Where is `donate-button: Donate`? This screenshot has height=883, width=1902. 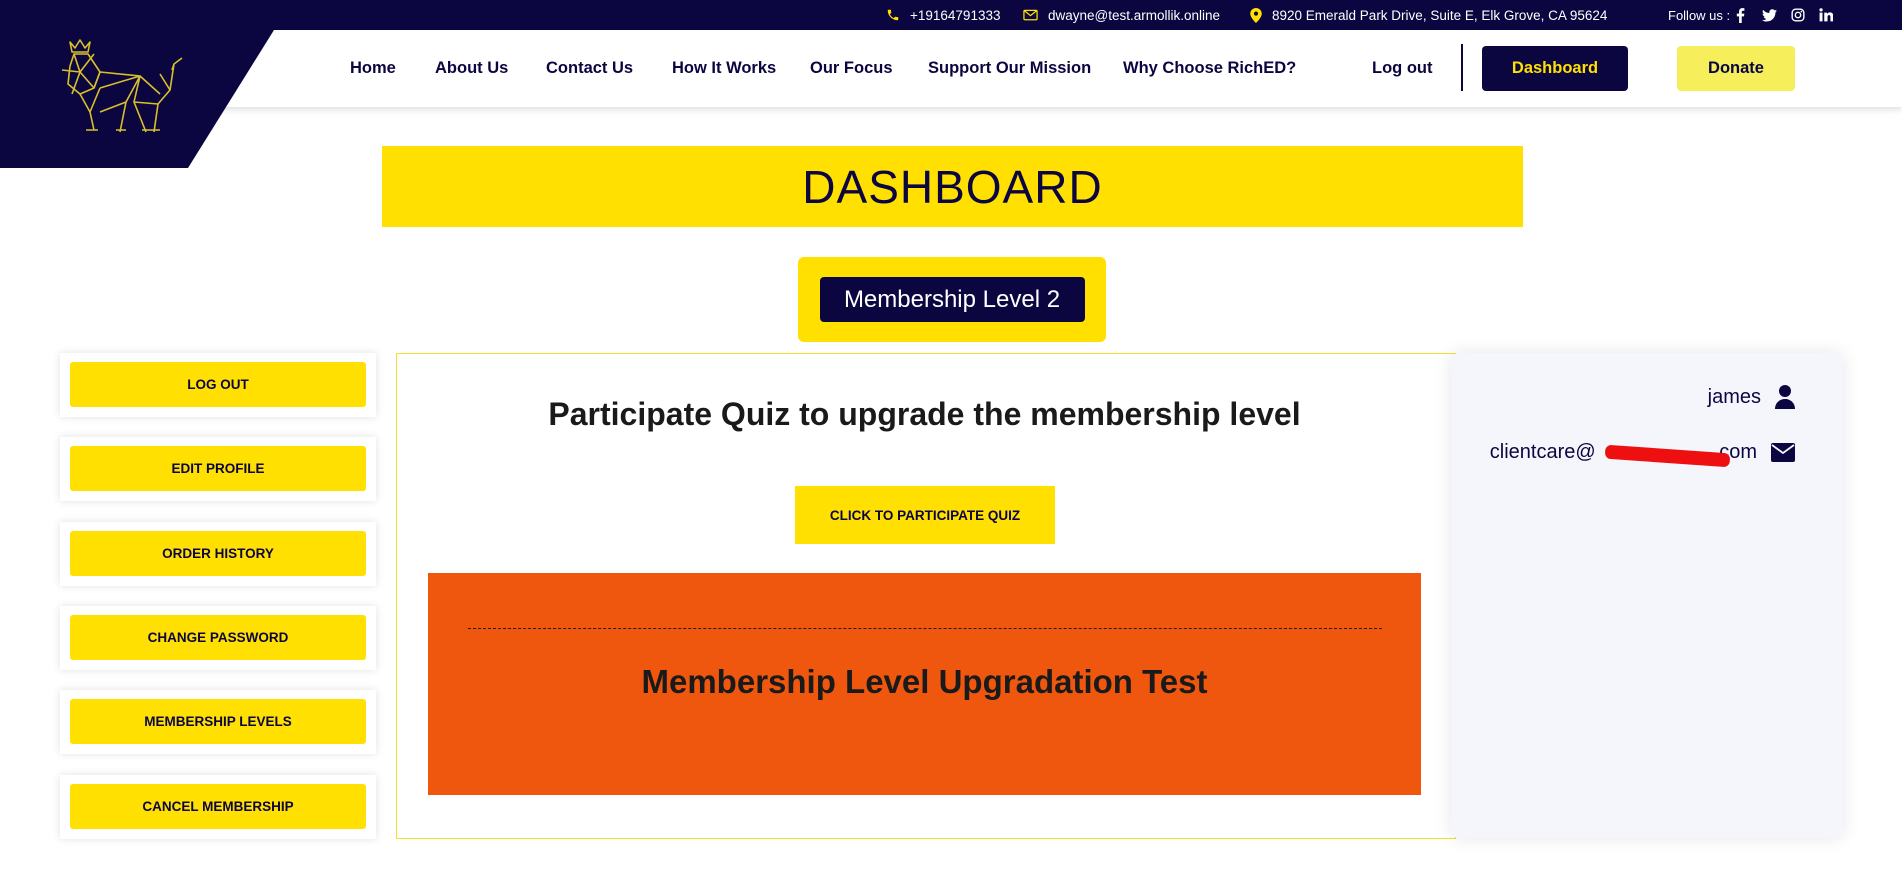 donate-button: Donate is located at coordinates (1736, 68).